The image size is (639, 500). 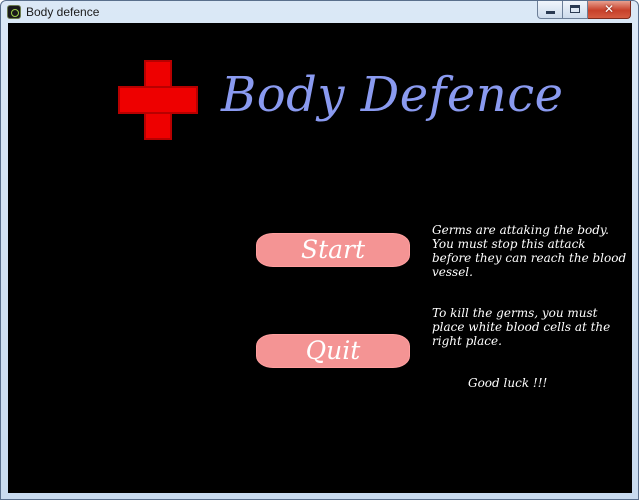 What do you see at coordinates (63, 12) in the screenshot?
I see `window-title: Body defence` at bounding box center [63, 12].